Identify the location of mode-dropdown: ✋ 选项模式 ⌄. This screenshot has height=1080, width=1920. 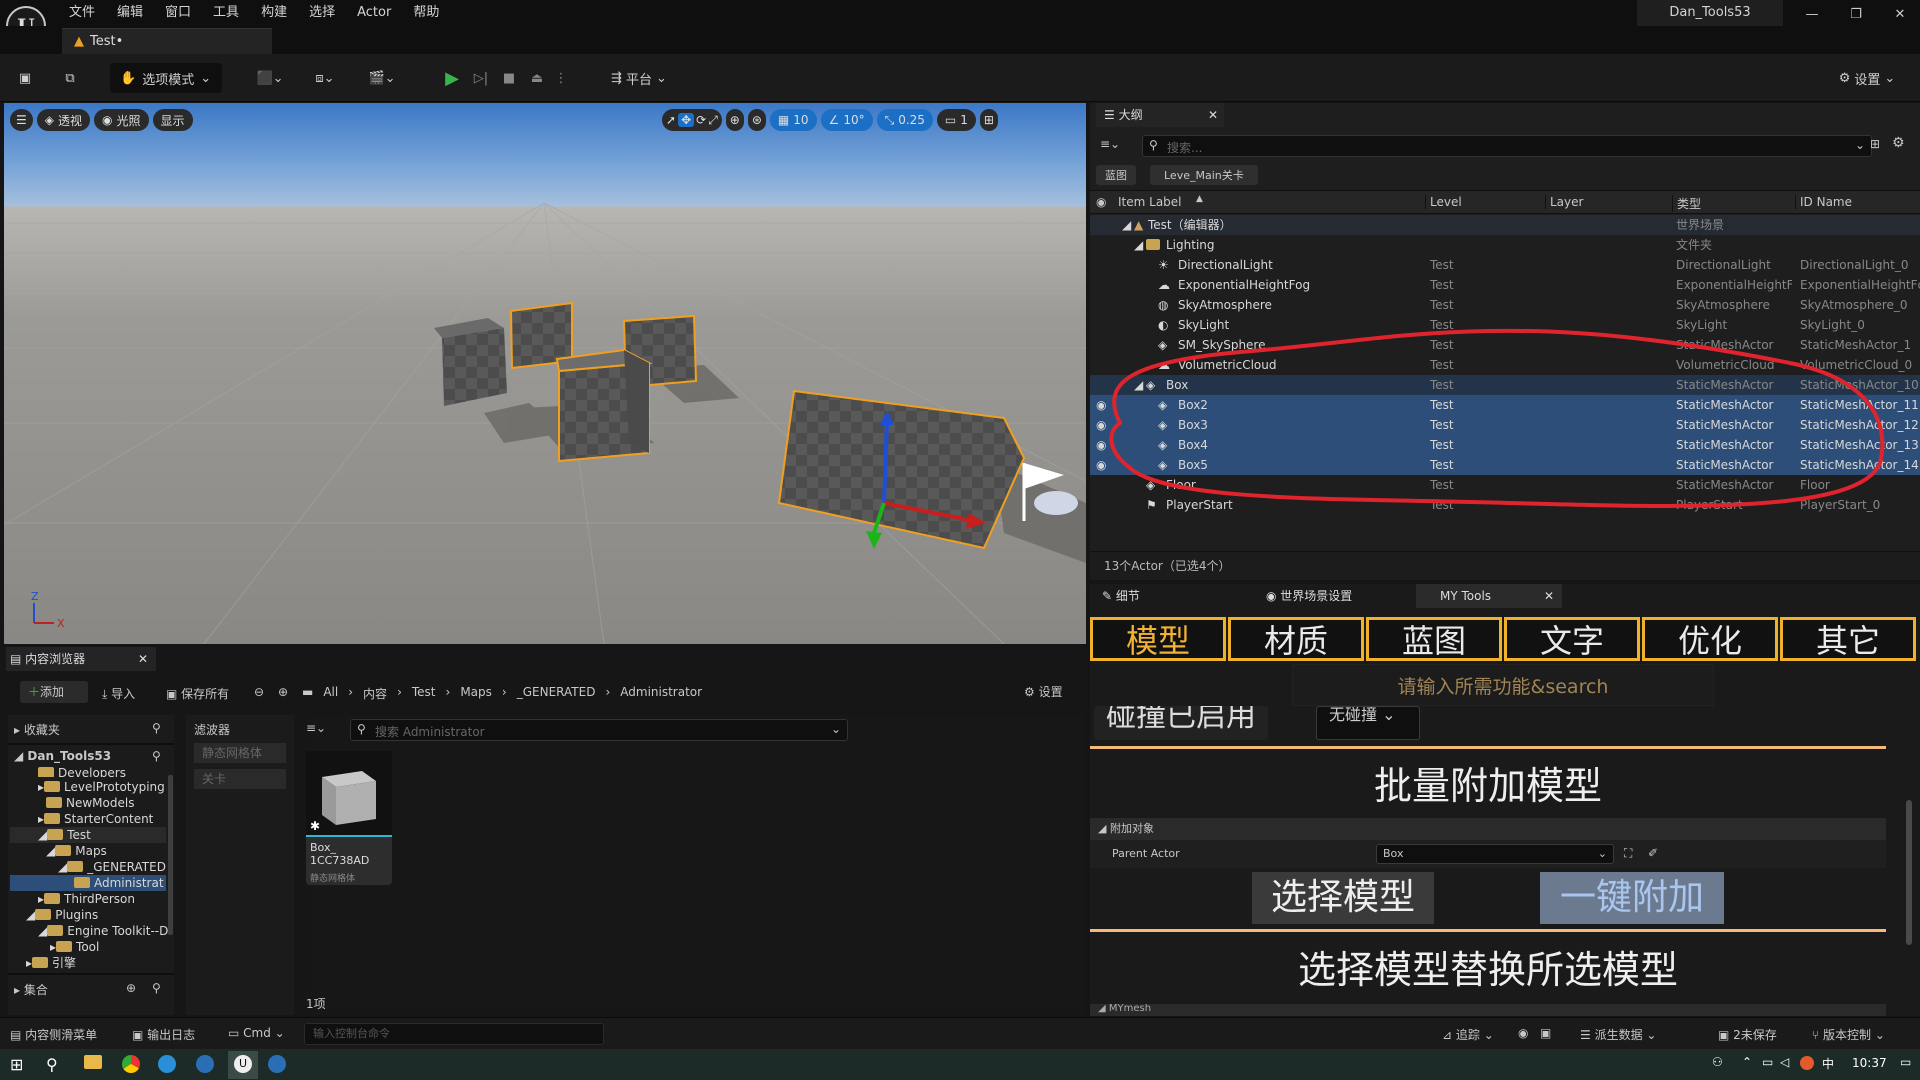
(166, 78).